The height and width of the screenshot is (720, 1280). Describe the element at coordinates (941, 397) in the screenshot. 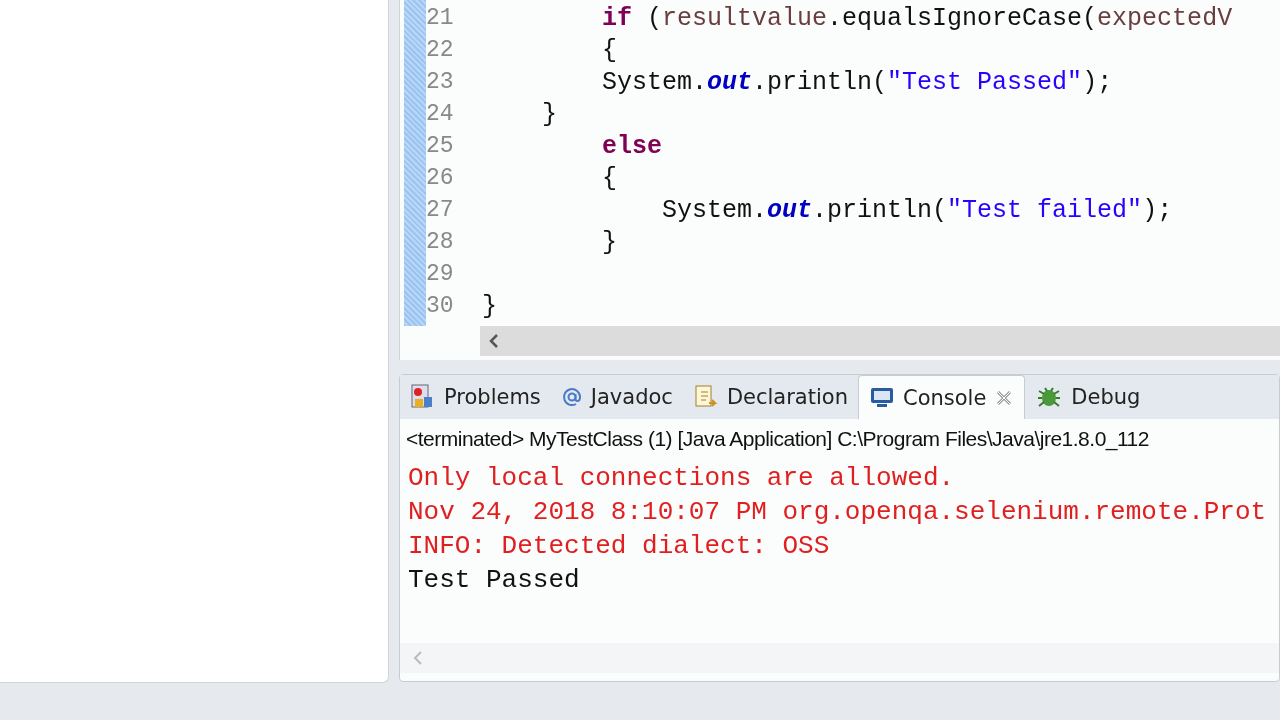

I see `panel-tab: Console` at that location.